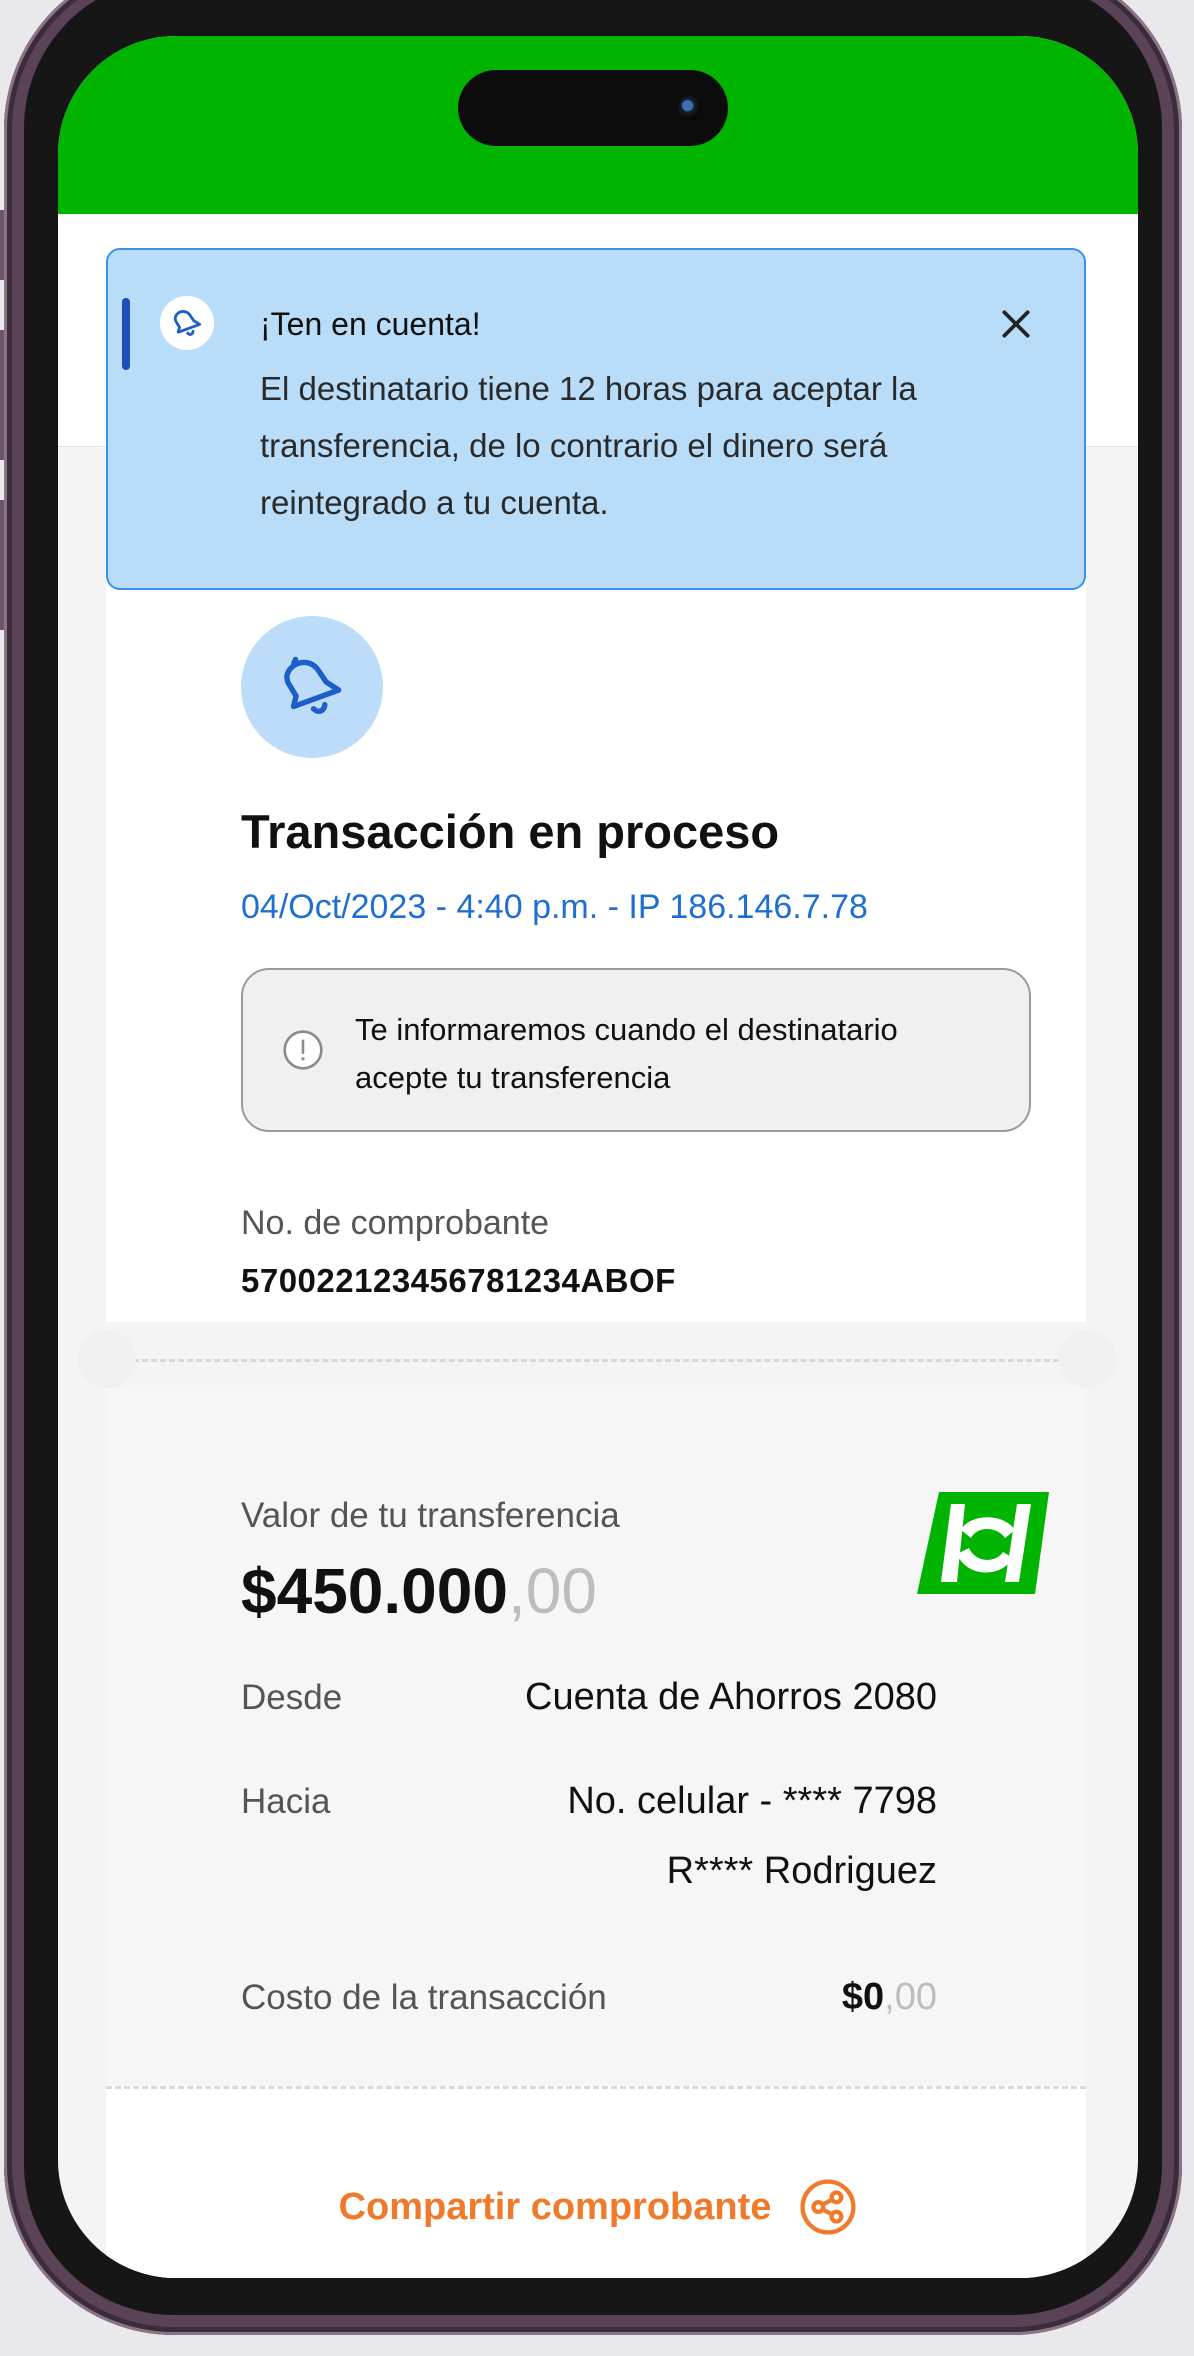 The height and width of the screenshot is (2356, 1194). I want to click on amount-decimals: ,00, so click(552, 1591).